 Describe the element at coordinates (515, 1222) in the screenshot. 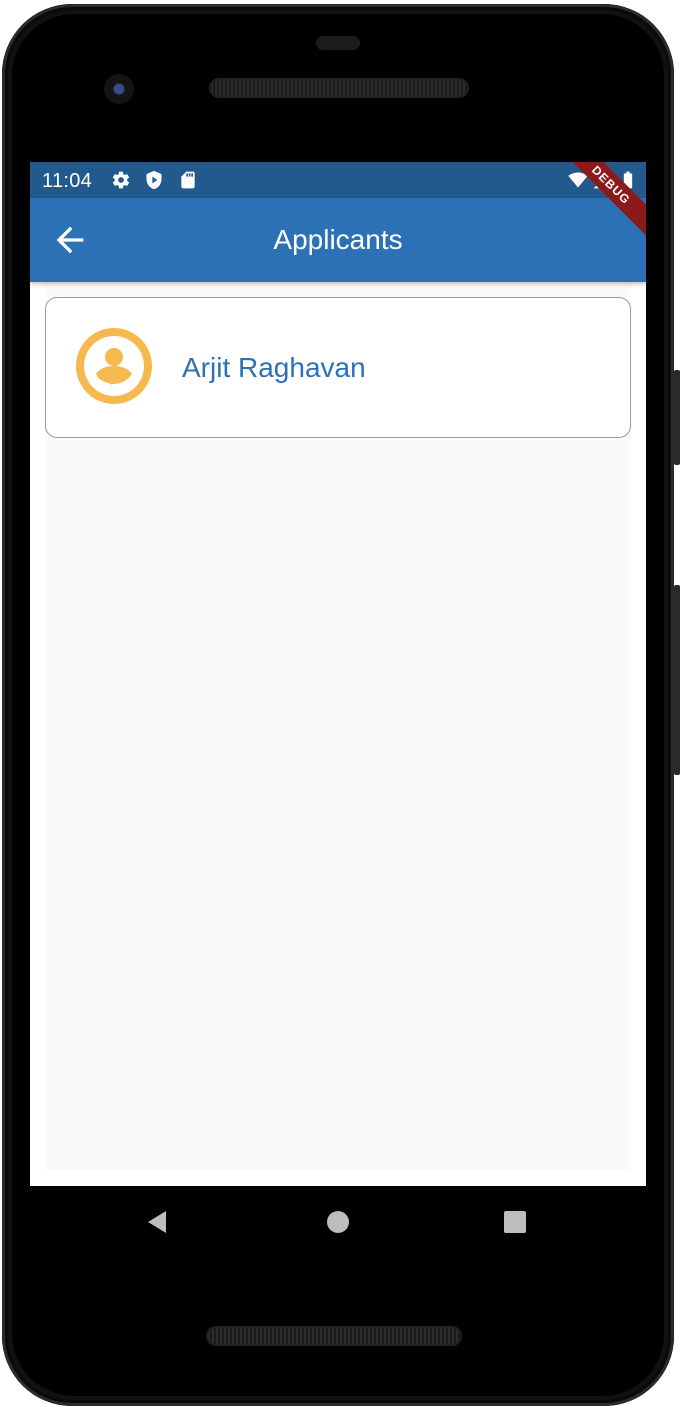

I see `recents-square-icon` at that location.